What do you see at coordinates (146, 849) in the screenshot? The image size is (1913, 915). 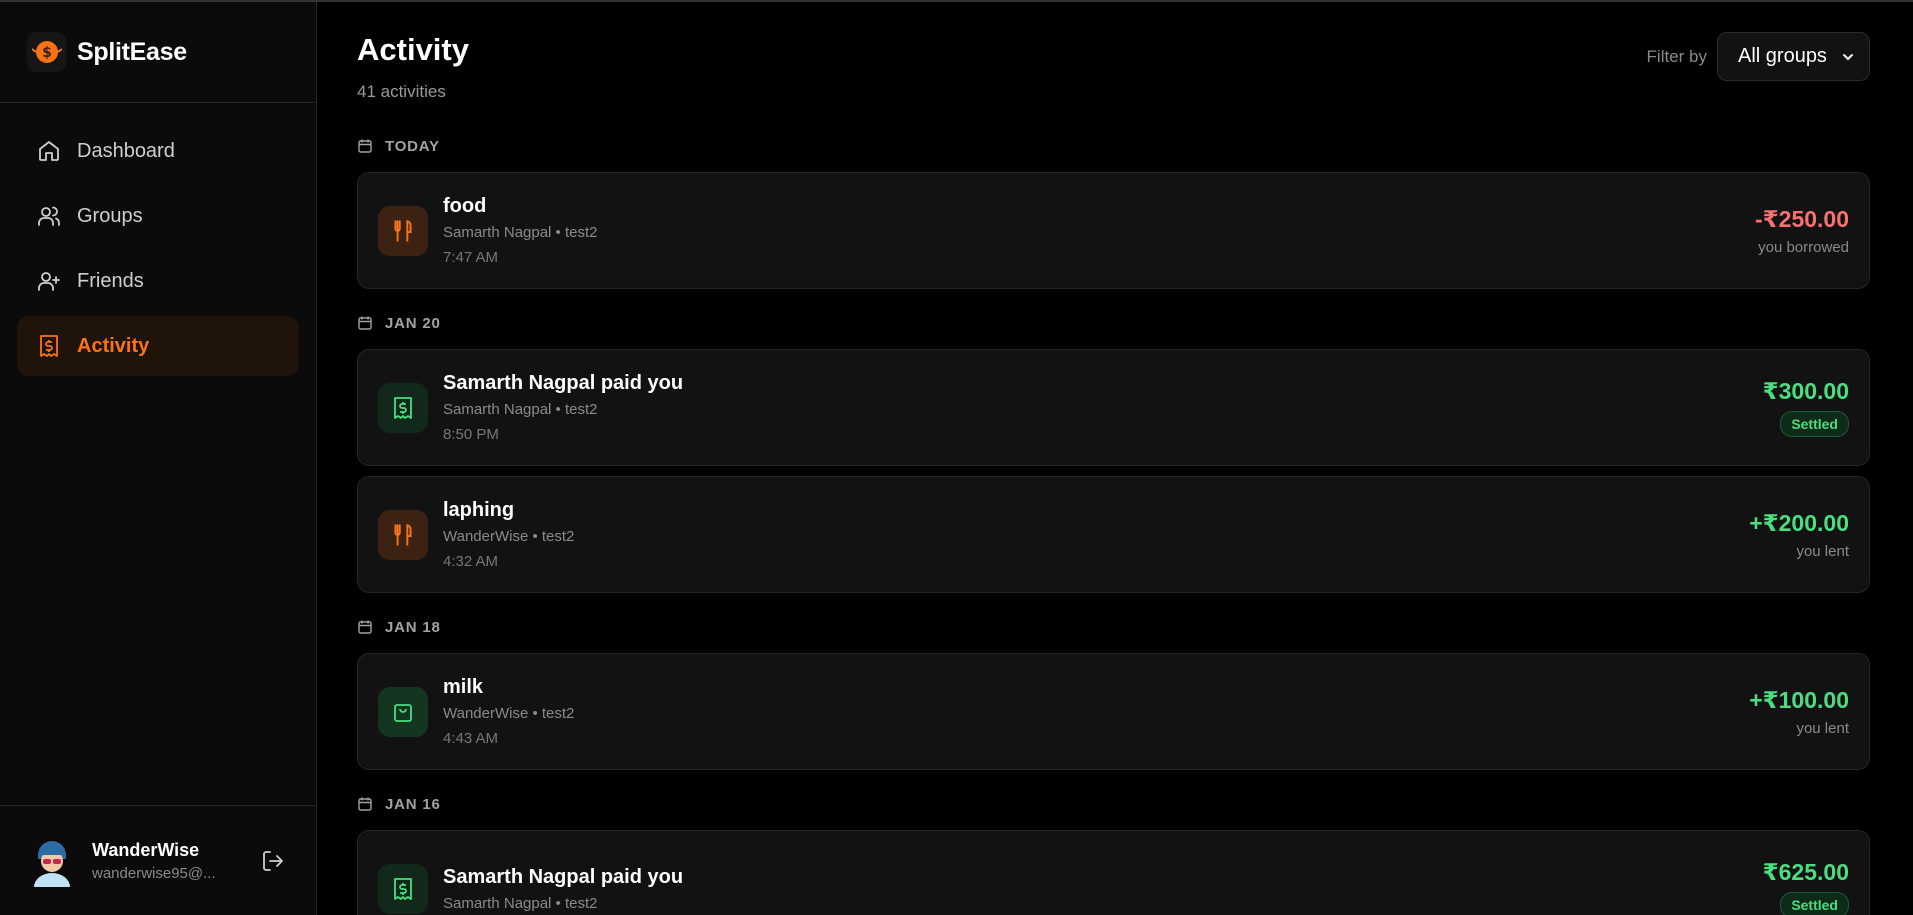 I see `user-name: WanderWise` at bounding box center [146, 849].